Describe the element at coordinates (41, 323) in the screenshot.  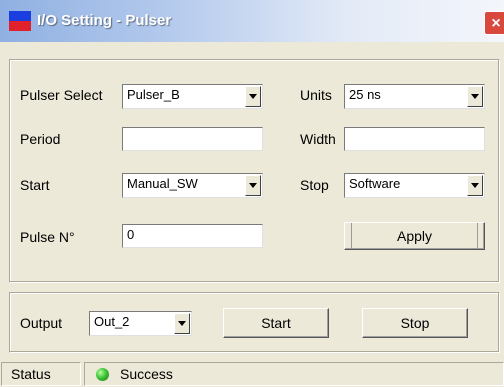
I see `output-label: Output` at that location.